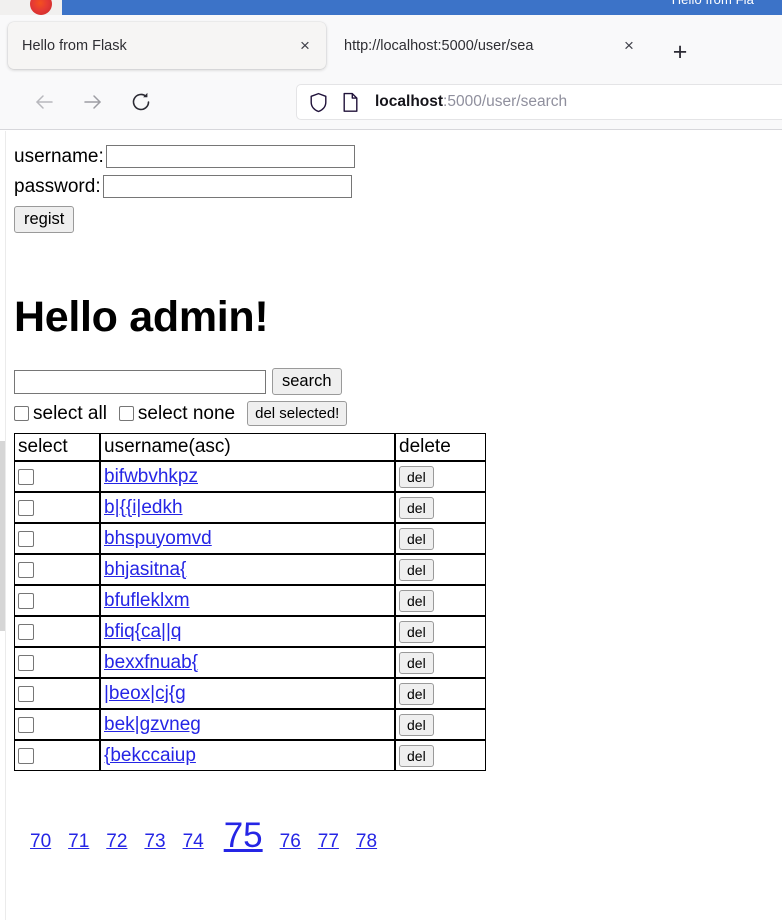 The width and height of the screenshot is (782, 920). What do you see at coordinates (154, 842) in the screenshot?
I see `pagination-page-link: 73` at bounding box center [154, 842].